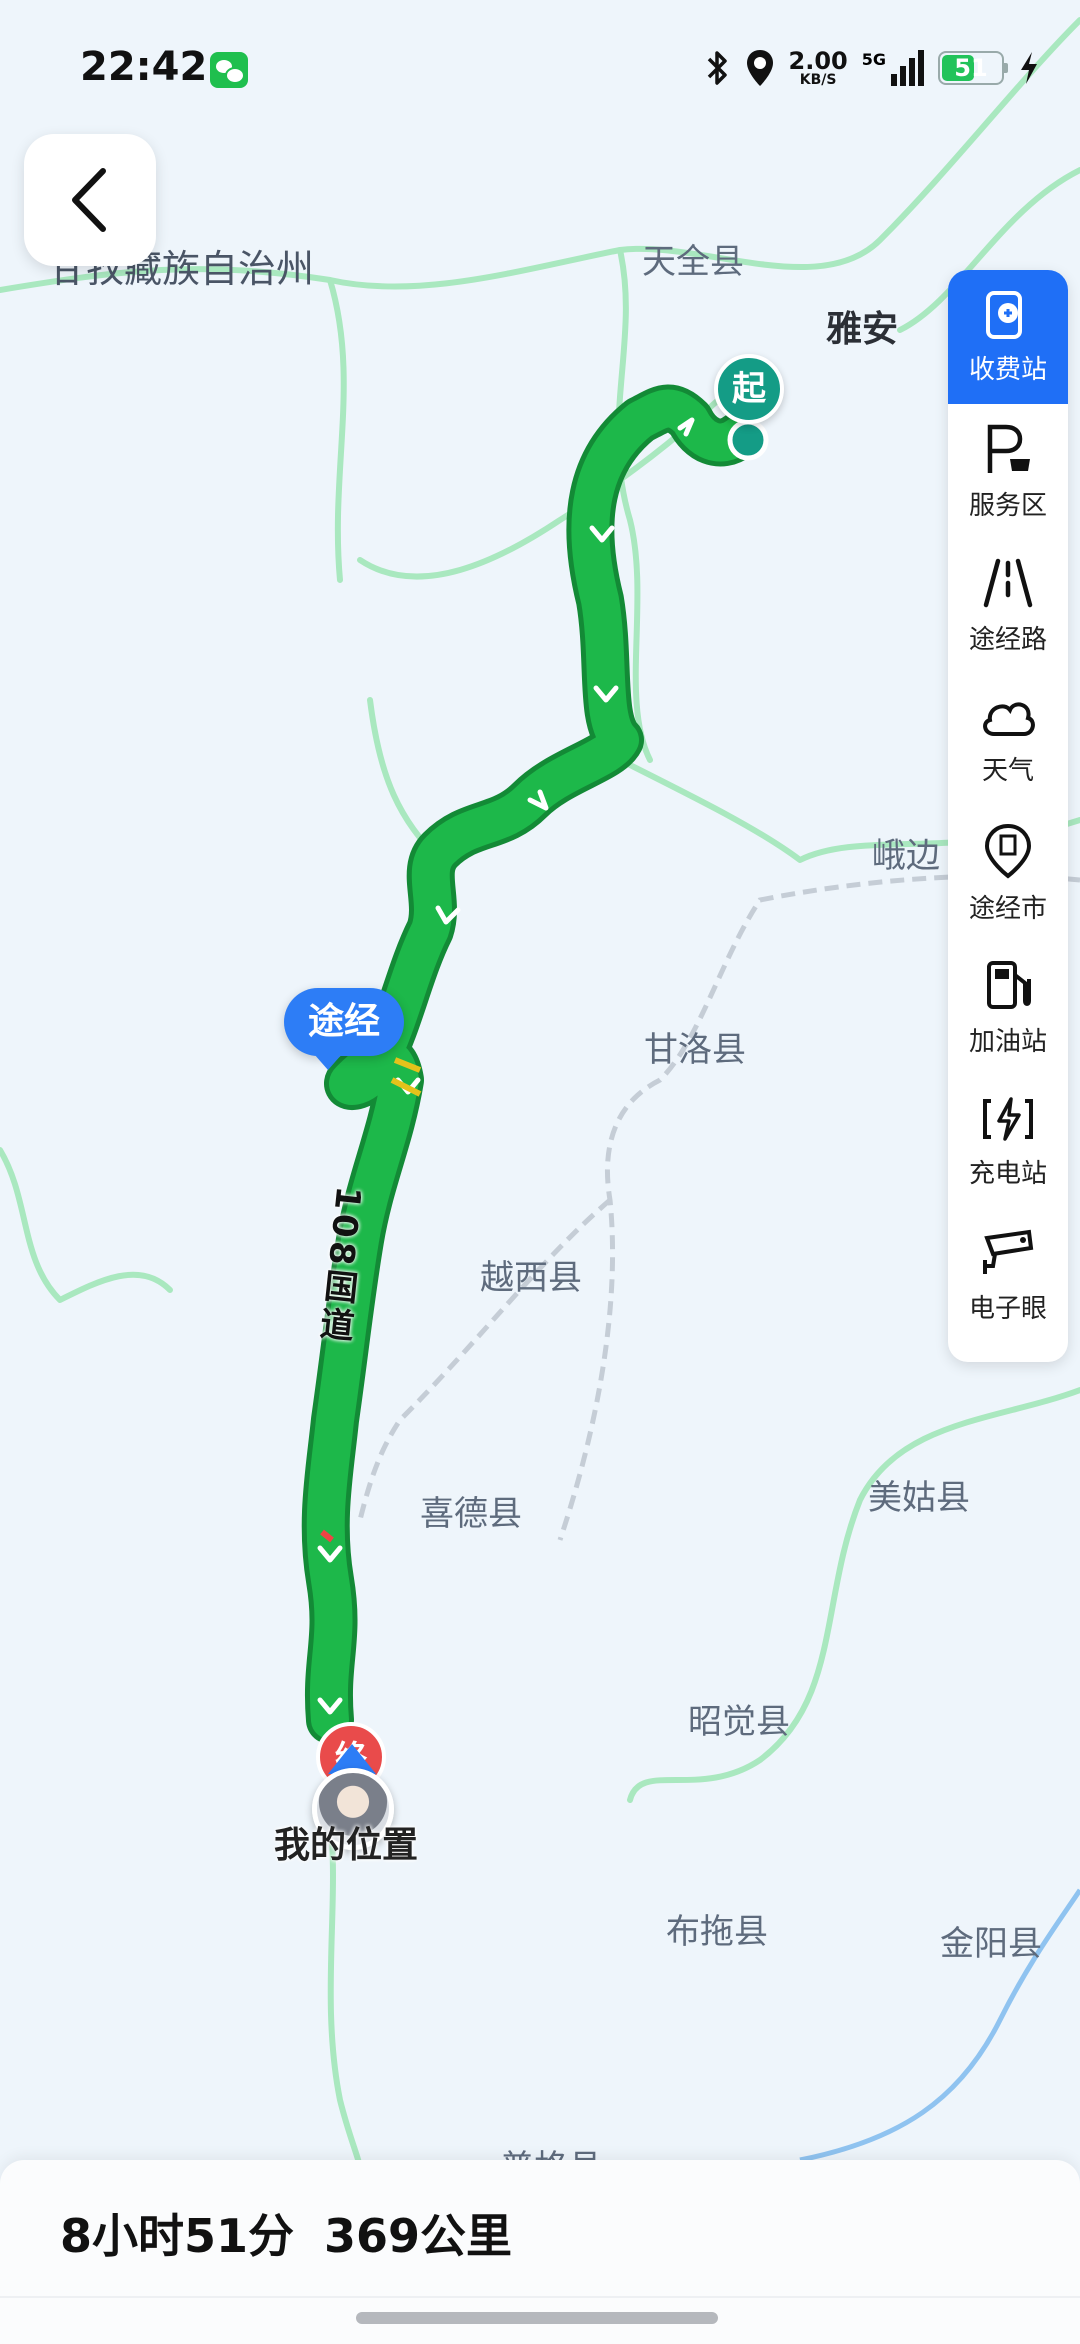 The width and height of the screenshot is (1080, 2344). What do you see at coordinates (695, 1050) in the screenshot?
I see `map-label-ganluo: 甘洛县` at bounding box center [695, 1050].